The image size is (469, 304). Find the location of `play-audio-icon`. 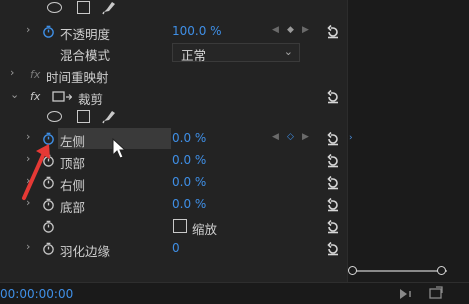

play-audio-icon is located at coordinates (405, 294).